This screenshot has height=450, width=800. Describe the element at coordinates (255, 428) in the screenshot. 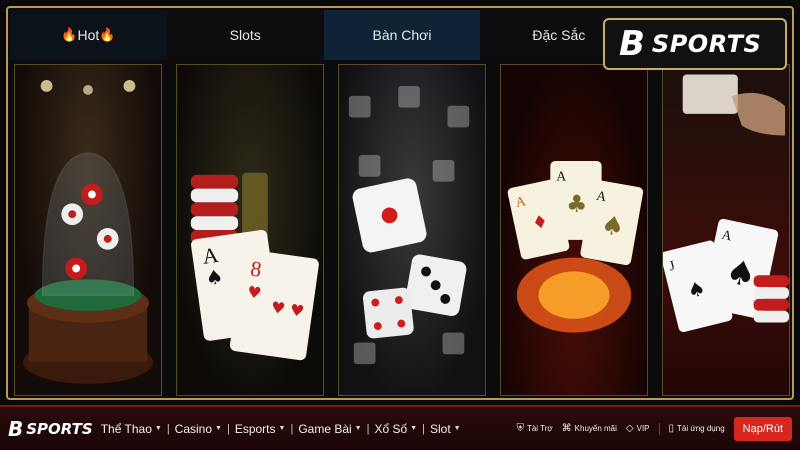

I see `nav-item-label: Esports` at that location.